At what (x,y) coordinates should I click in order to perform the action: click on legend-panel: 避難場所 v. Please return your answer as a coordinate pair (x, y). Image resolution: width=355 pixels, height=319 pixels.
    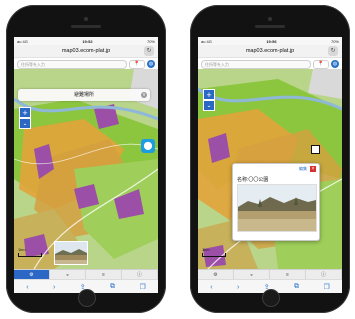
    Looking at the image, I should click on (84, 95).